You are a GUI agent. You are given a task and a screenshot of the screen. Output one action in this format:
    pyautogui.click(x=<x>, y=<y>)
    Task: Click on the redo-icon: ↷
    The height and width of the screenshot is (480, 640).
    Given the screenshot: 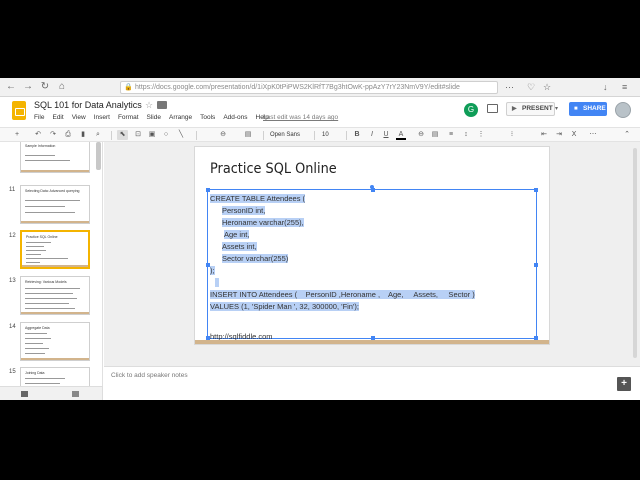 What is the action you would take?
    pyautogui.click(x=53, y=135)
    